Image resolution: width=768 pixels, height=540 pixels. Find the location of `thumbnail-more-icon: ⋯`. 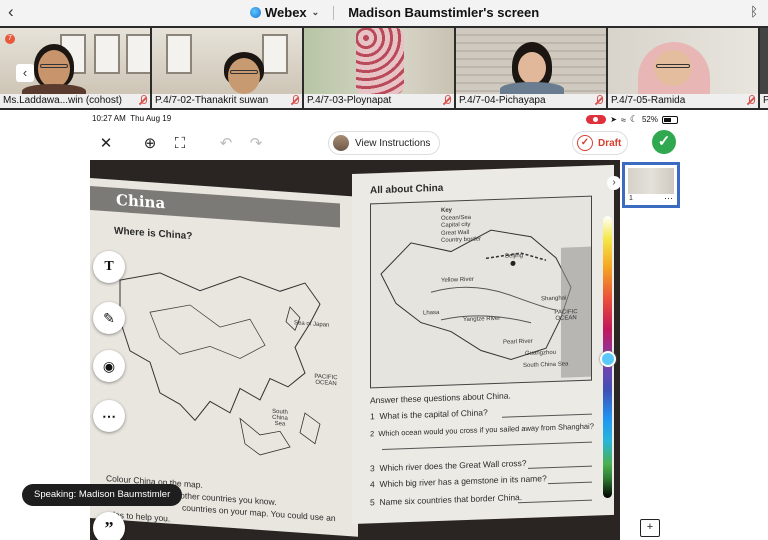

thumbnail-more-icon: ⋯ is located at coordinates (668, 198).